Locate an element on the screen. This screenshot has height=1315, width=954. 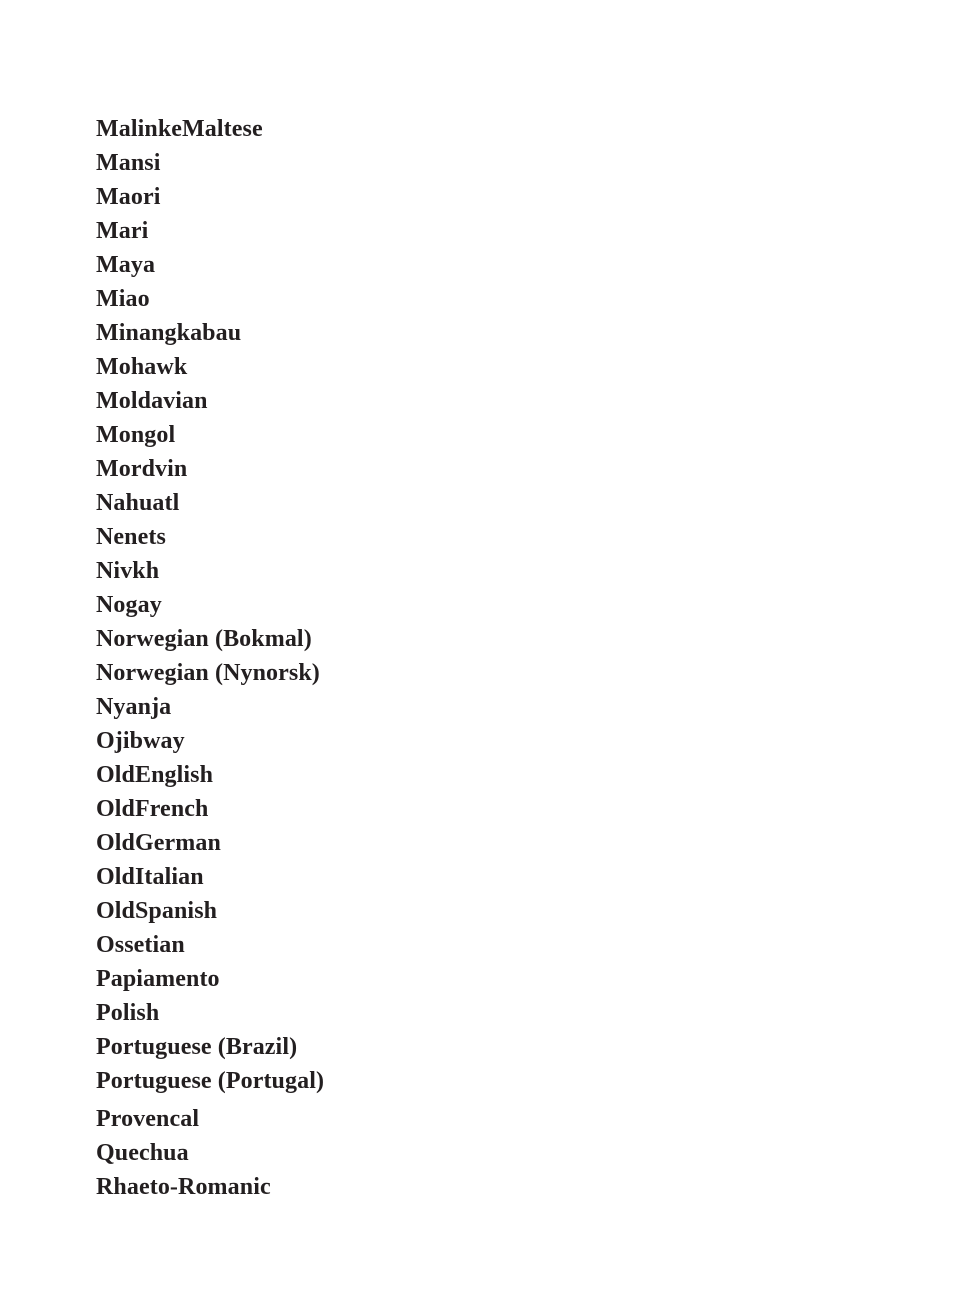
list-item: Maya is located at coordinates (126, 265).